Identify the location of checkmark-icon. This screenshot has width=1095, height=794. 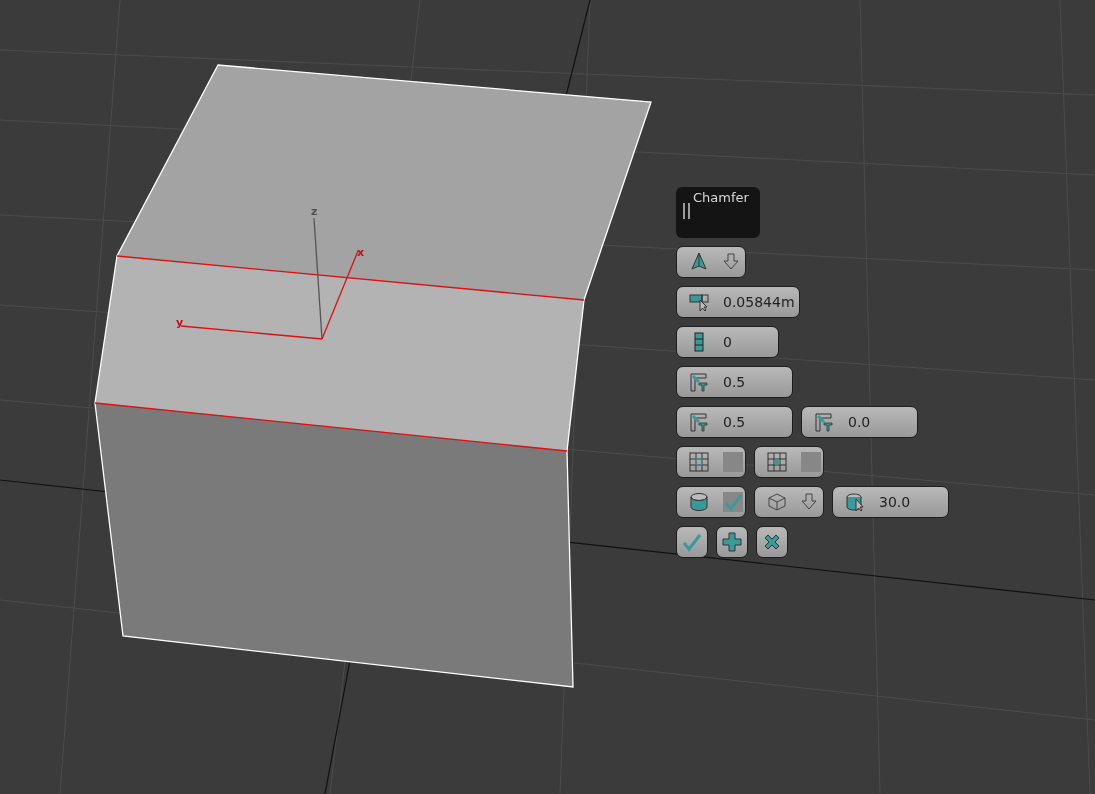
(692, 542).